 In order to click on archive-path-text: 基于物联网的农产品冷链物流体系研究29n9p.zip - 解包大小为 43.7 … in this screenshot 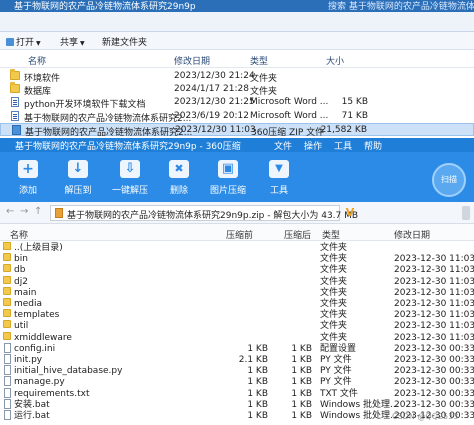, I will do `click(213, 216)`.